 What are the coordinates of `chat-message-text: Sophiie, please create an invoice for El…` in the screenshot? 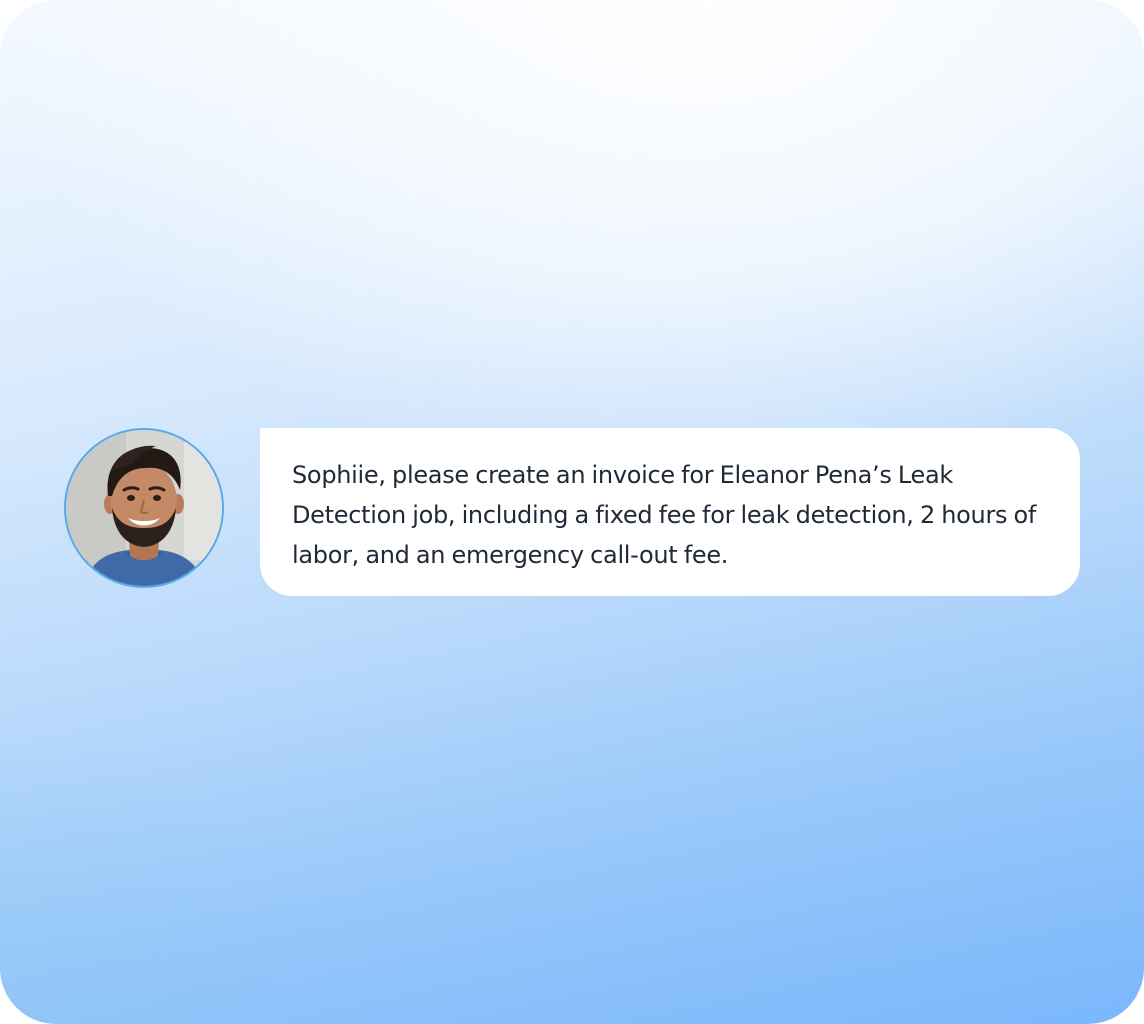 It's located at (664, 515).